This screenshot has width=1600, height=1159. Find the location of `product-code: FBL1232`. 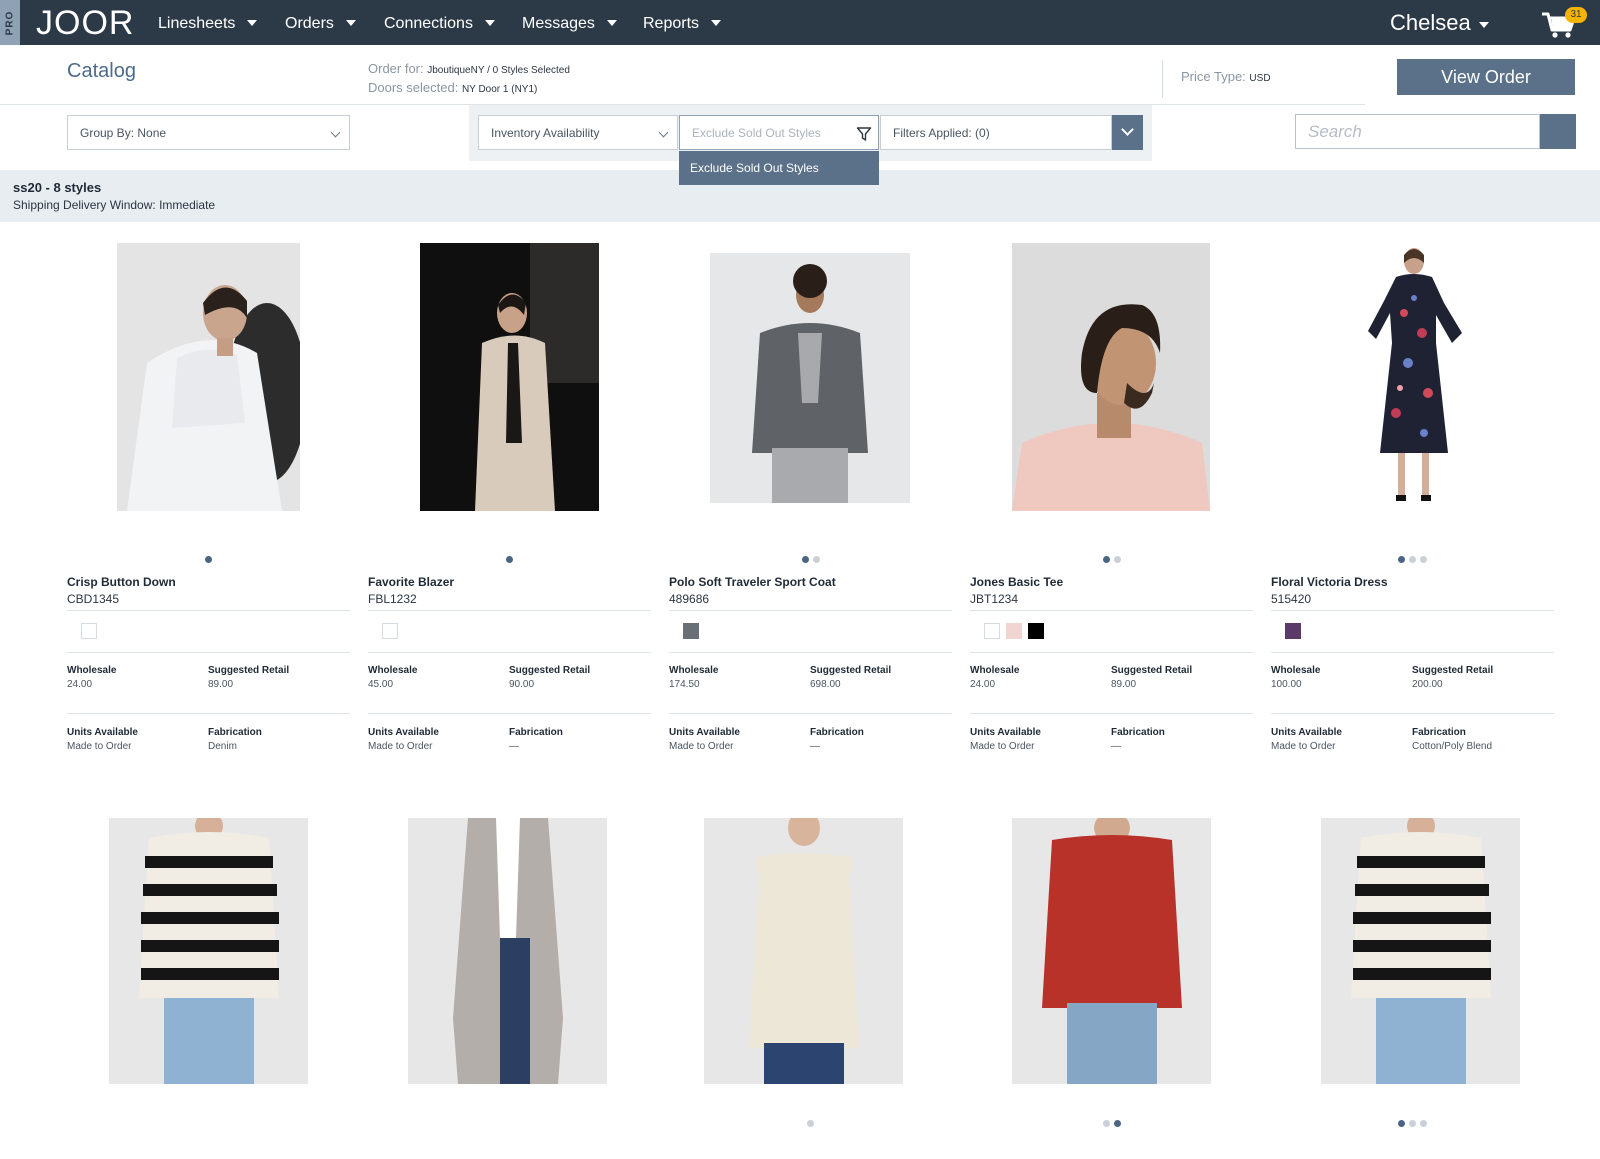

product-code: FBL1232 is located at coordinates (392, 599).